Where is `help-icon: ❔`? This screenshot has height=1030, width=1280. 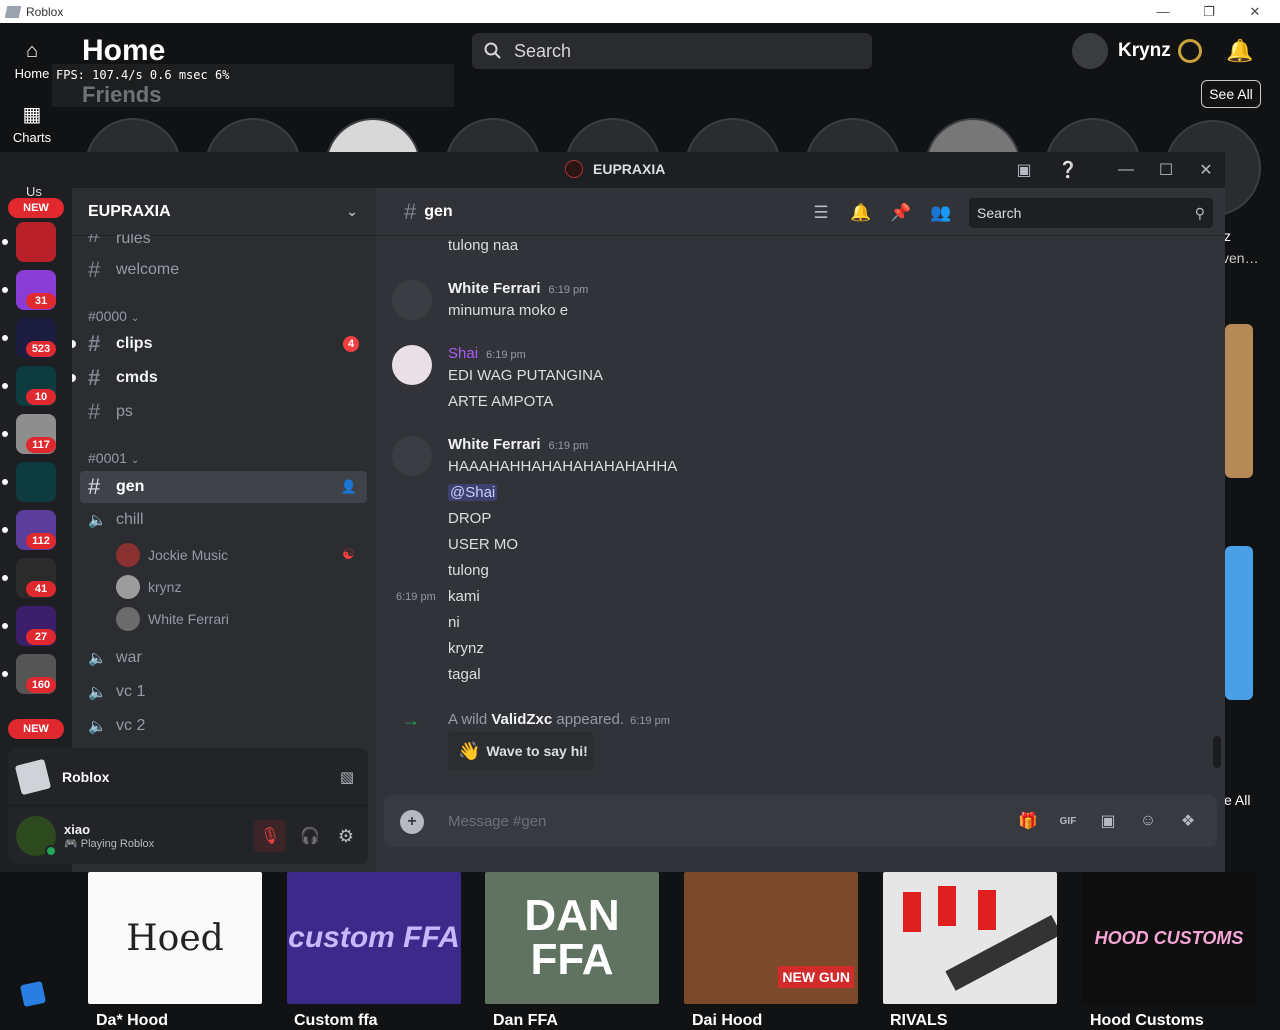
help-icon: ❔ is located at coordinates (1068, 170).